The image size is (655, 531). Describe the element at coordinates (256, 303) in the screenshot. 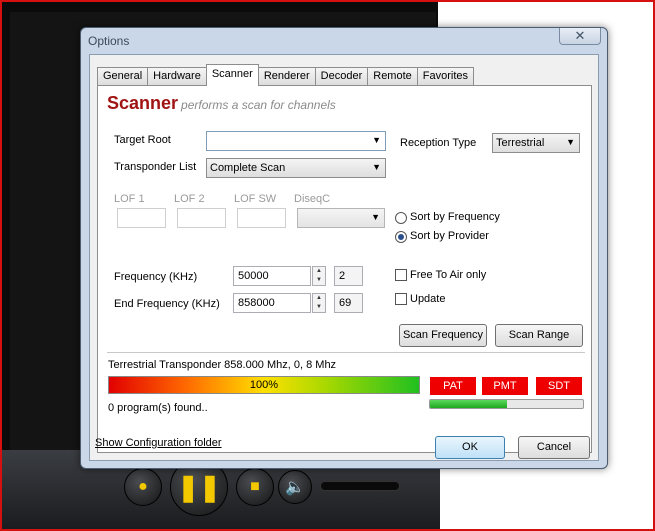

I see `end-frequency-value: 858000` at that location.